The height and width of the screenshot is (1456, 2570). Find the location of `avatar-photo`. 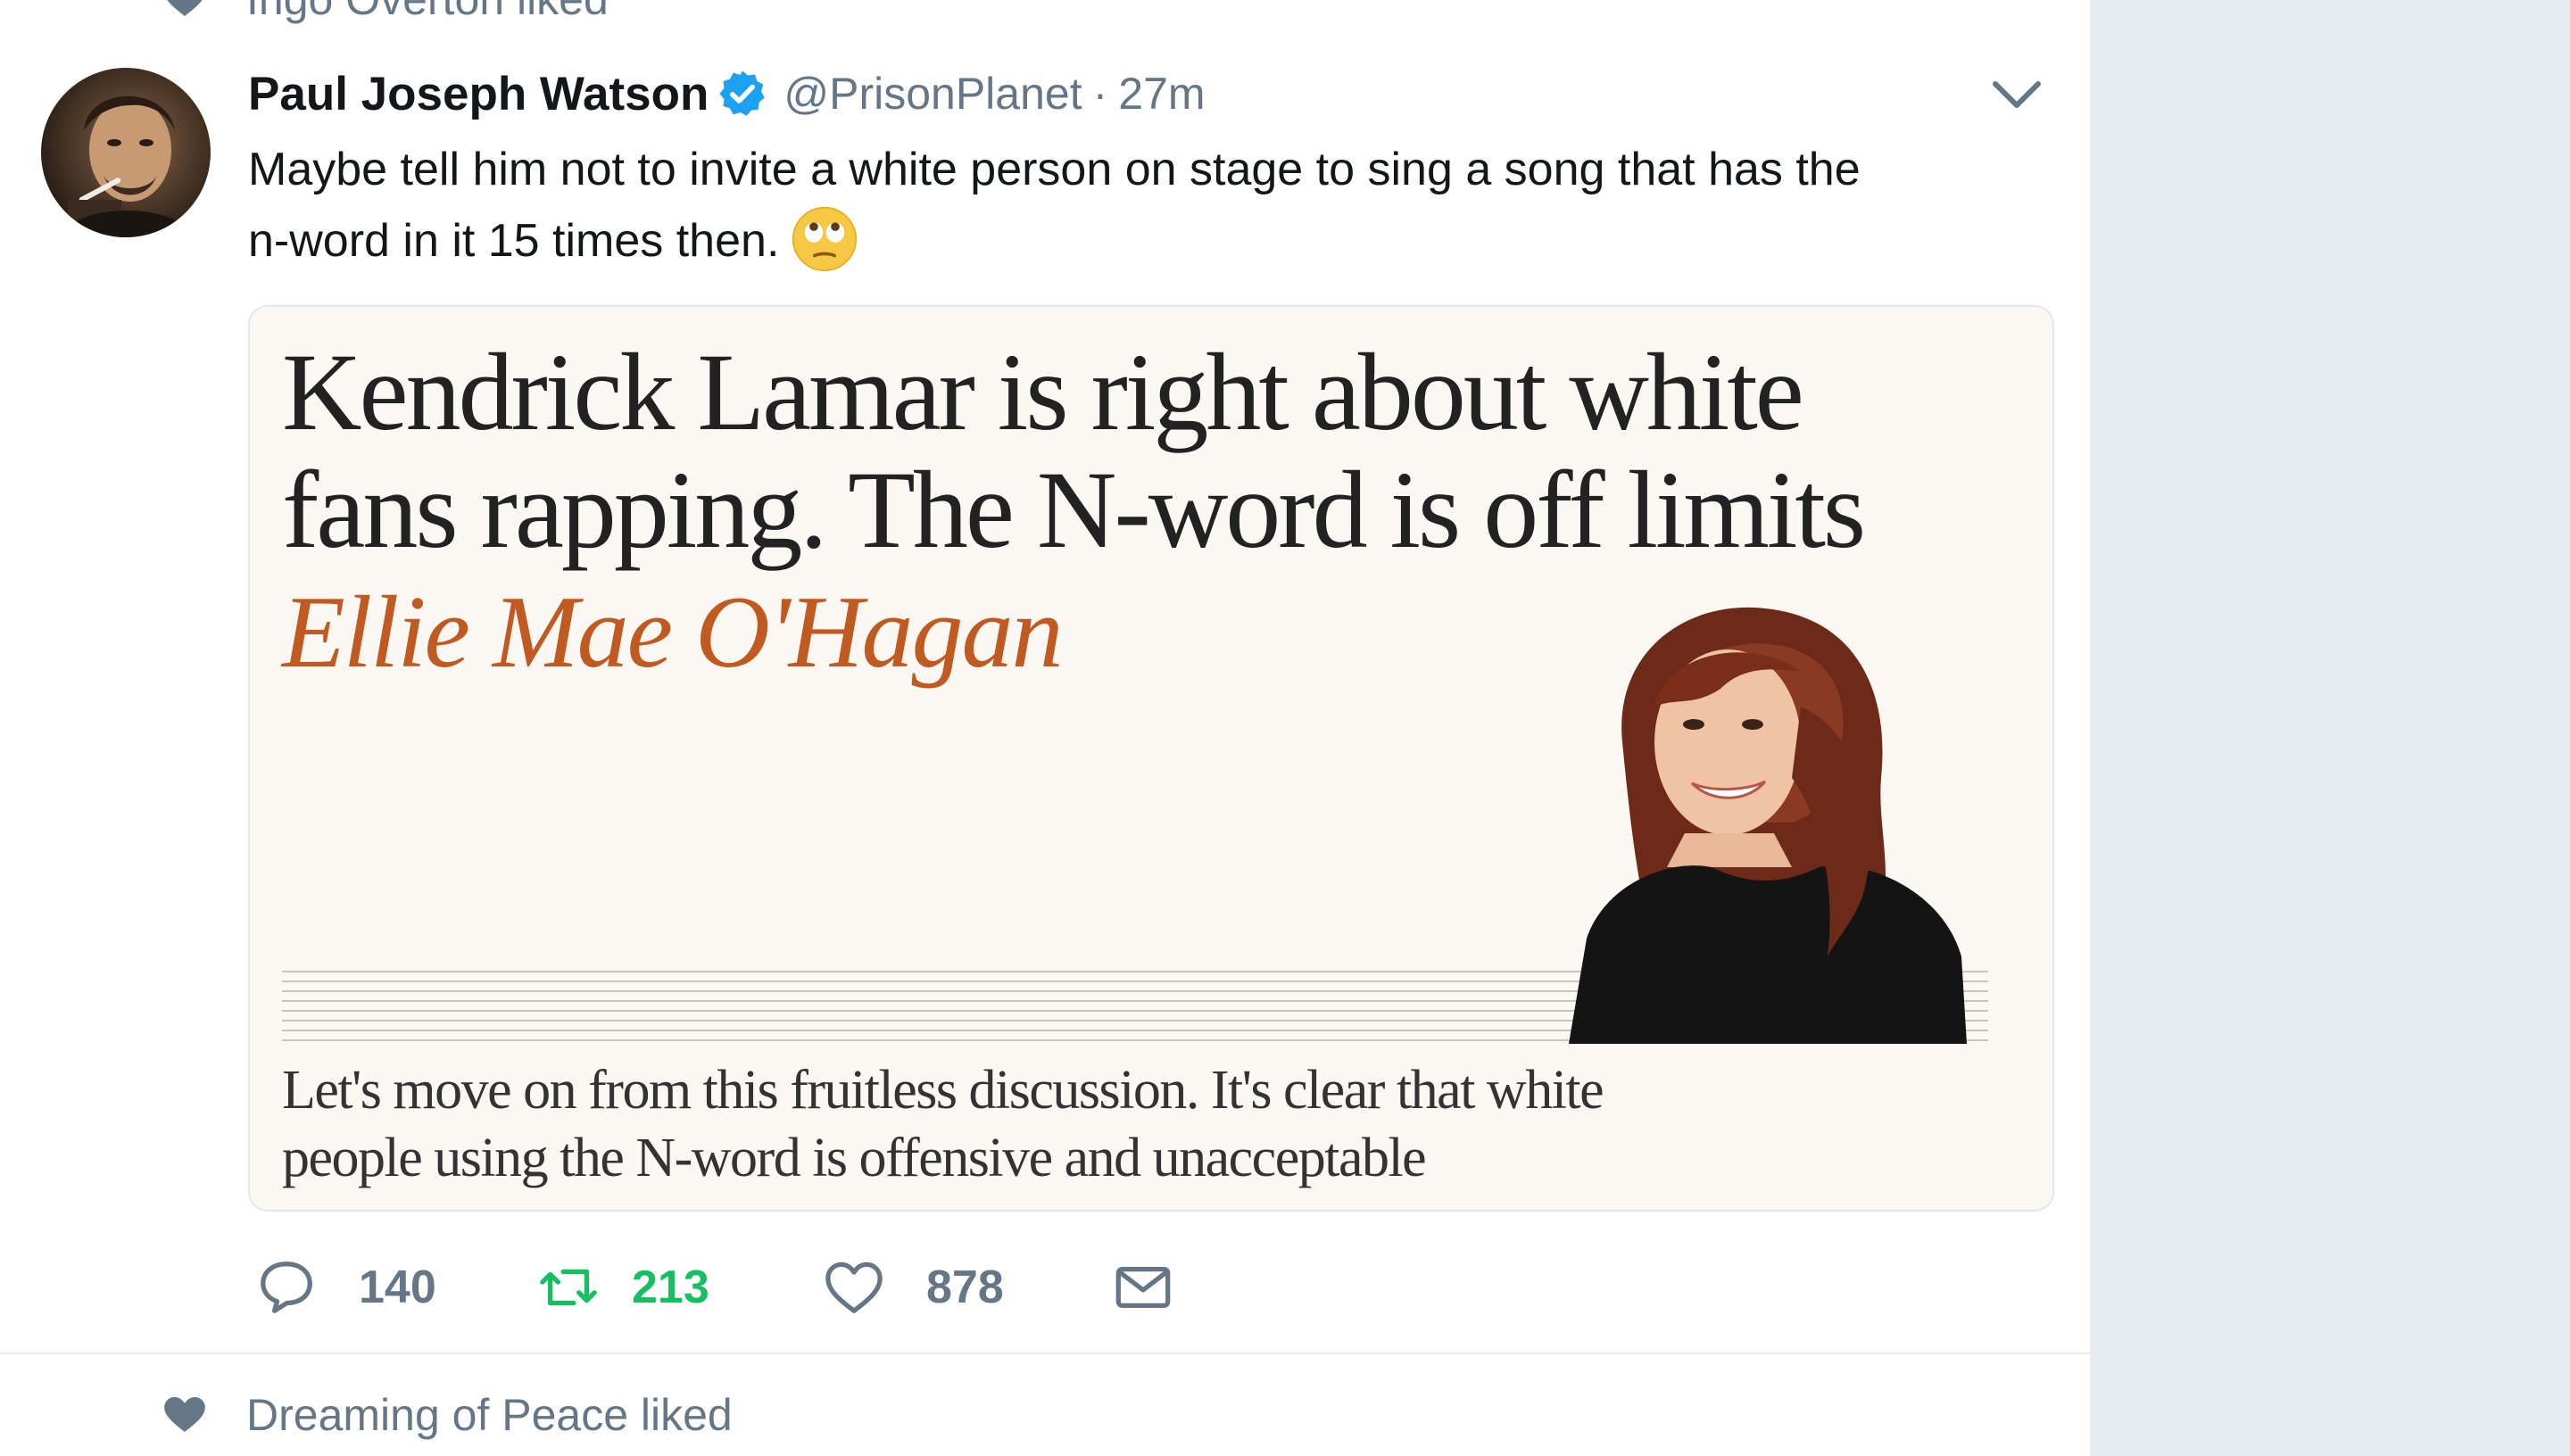

avatar-photo is located at coordinates (128, 166).